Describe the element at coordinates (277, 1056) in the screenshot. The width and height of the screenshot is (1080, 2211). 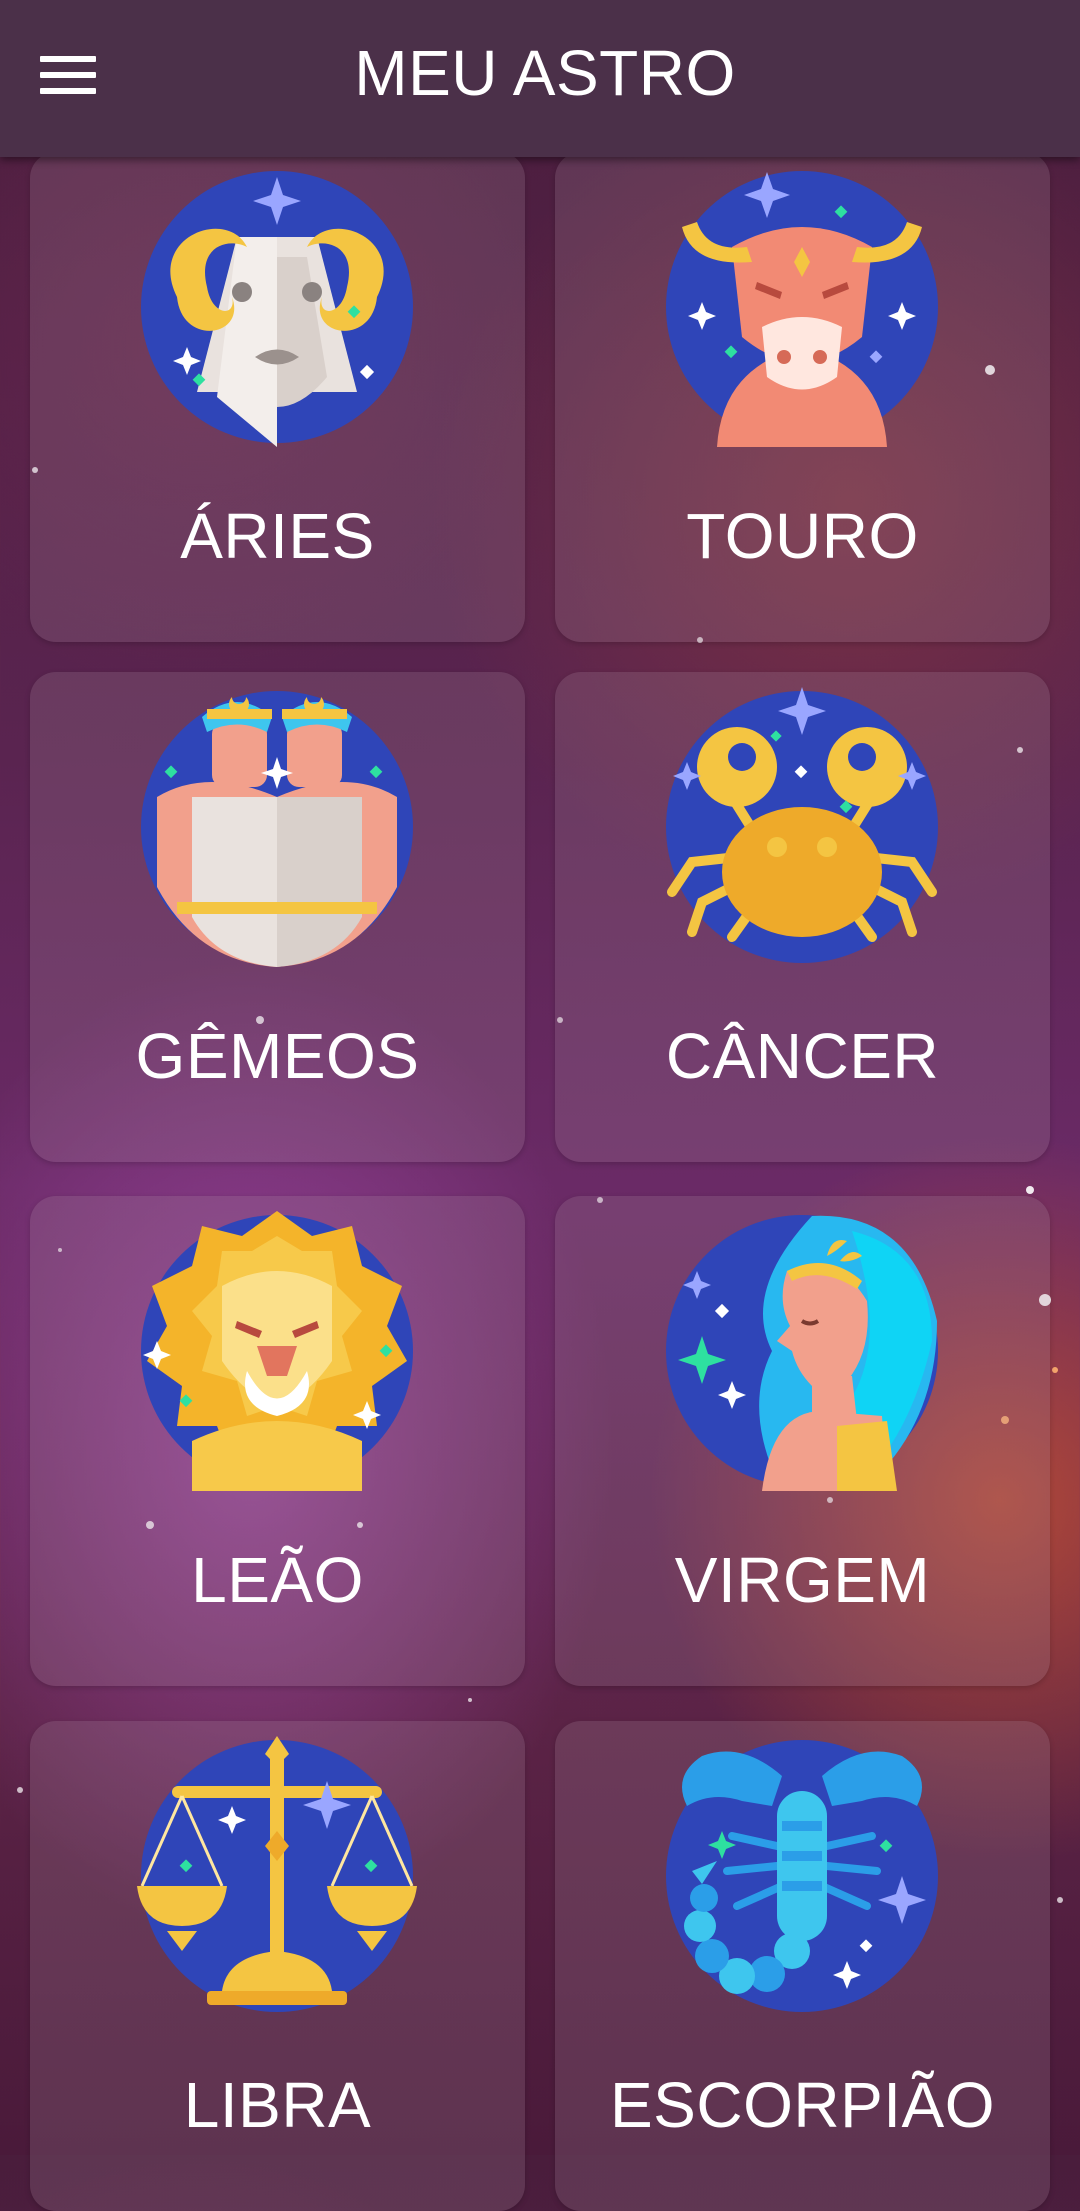
I see `sign-label: GÊMEOS` at that location.